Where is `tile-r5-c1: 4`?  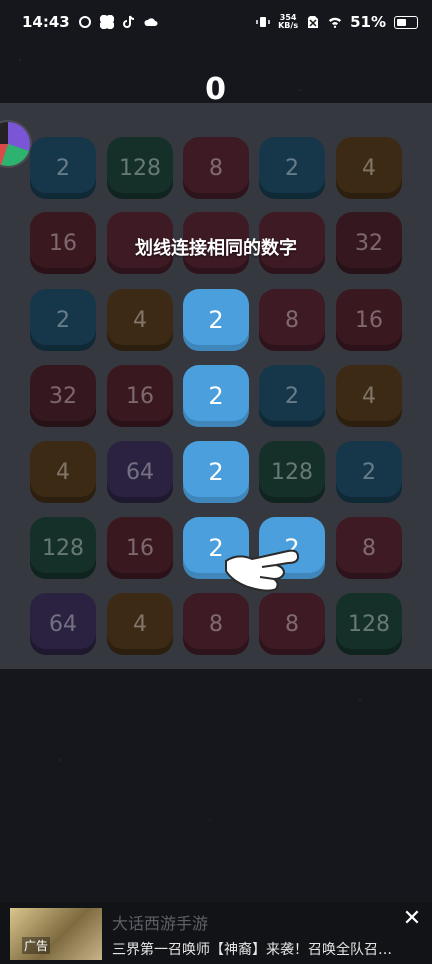 tile-r5-c1: 4 is located at coordinates (63, 472).